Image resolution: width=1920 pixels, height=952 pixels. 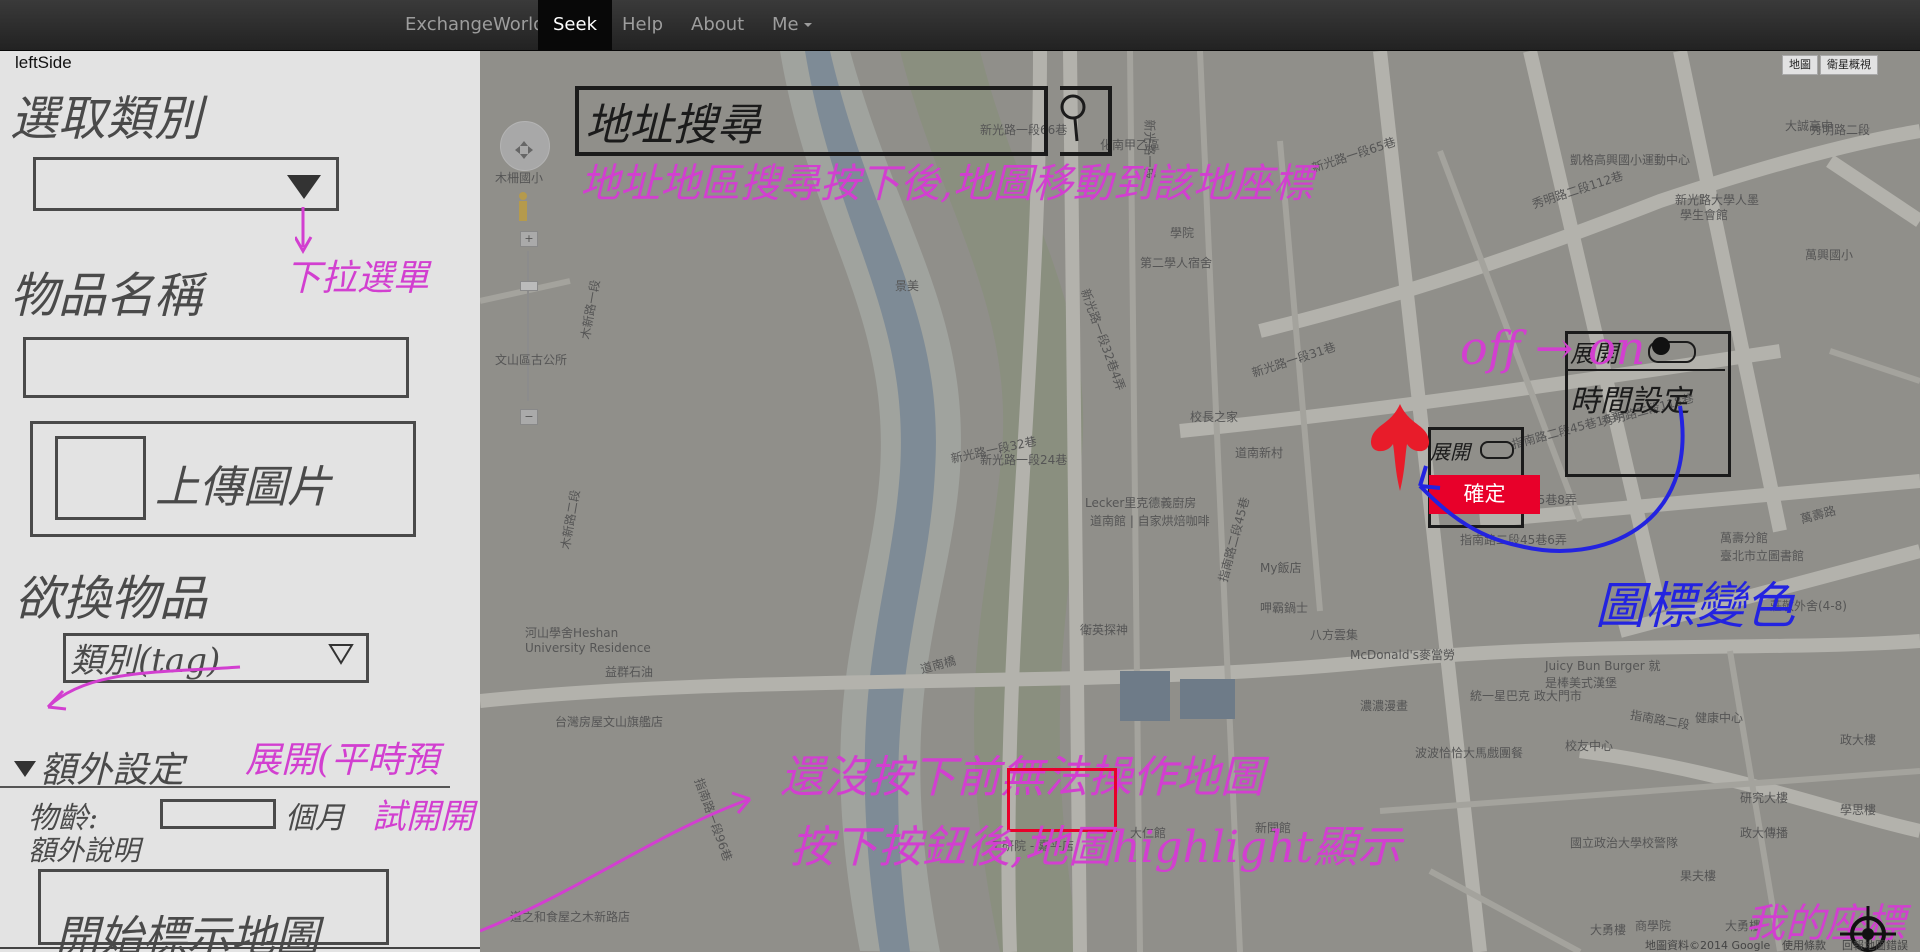 What do you see at coordinates (100, 478) in the screenshot?
I see `upload-image-placeholder` at bounding box center [100, 478].